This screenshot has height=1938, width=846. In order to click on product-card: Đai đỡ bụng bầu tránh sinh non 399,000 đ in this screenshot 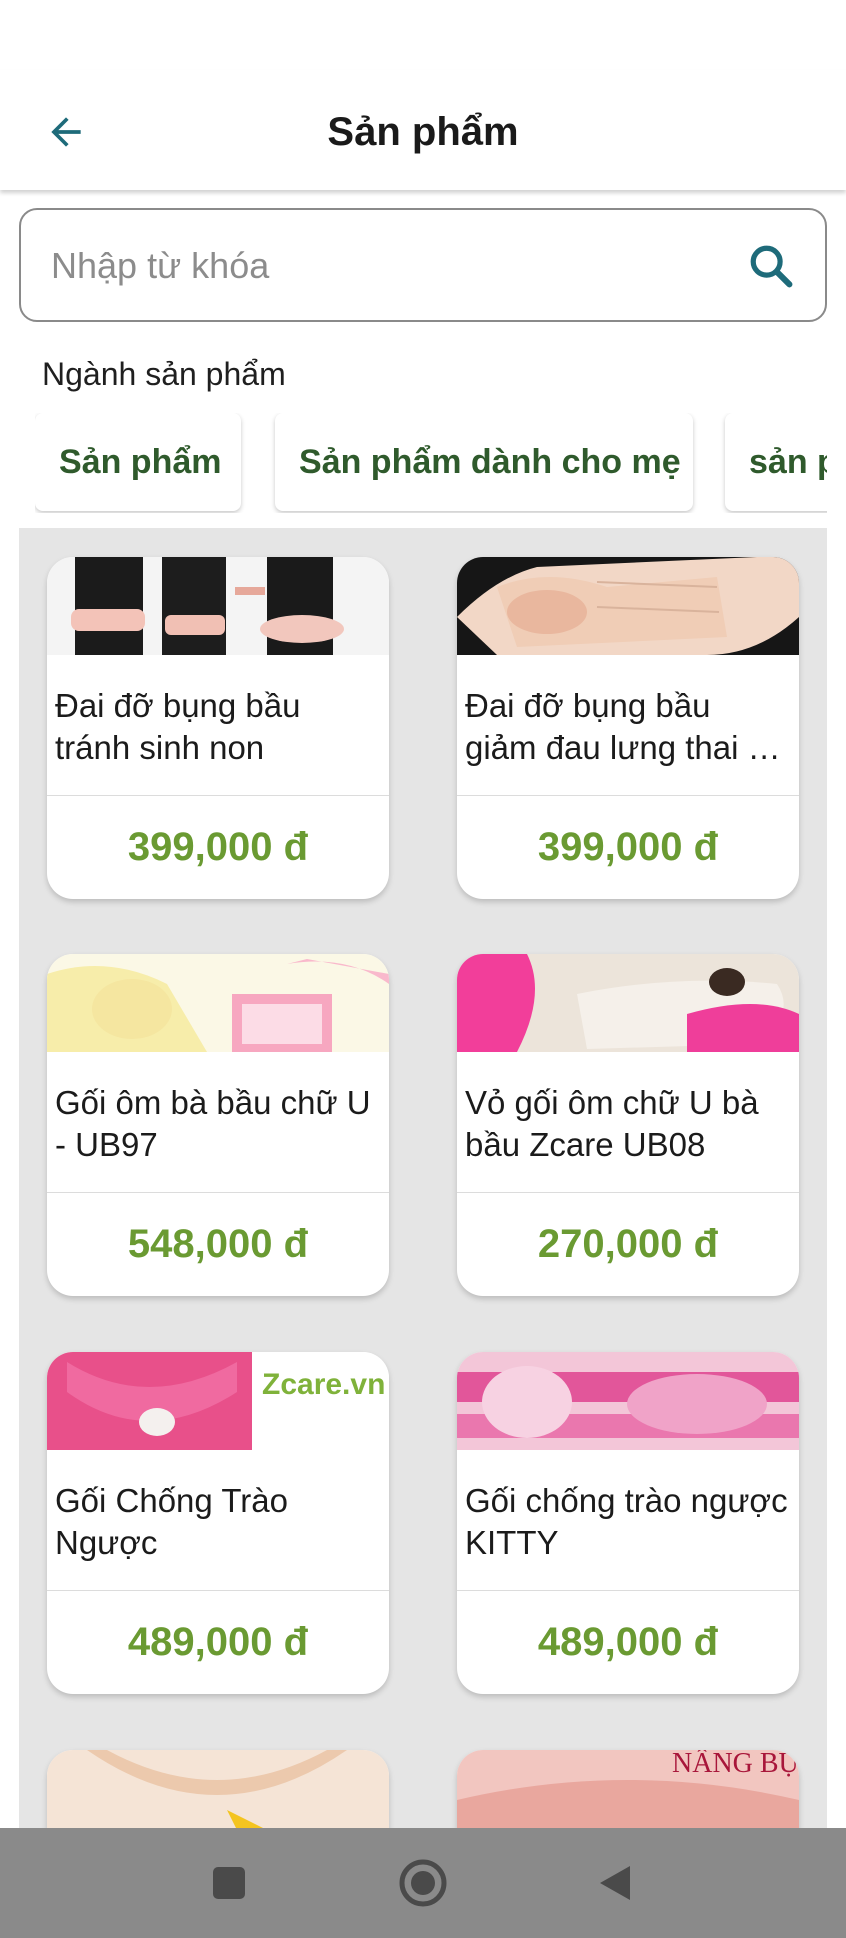, I will do `click(218, 728)`.